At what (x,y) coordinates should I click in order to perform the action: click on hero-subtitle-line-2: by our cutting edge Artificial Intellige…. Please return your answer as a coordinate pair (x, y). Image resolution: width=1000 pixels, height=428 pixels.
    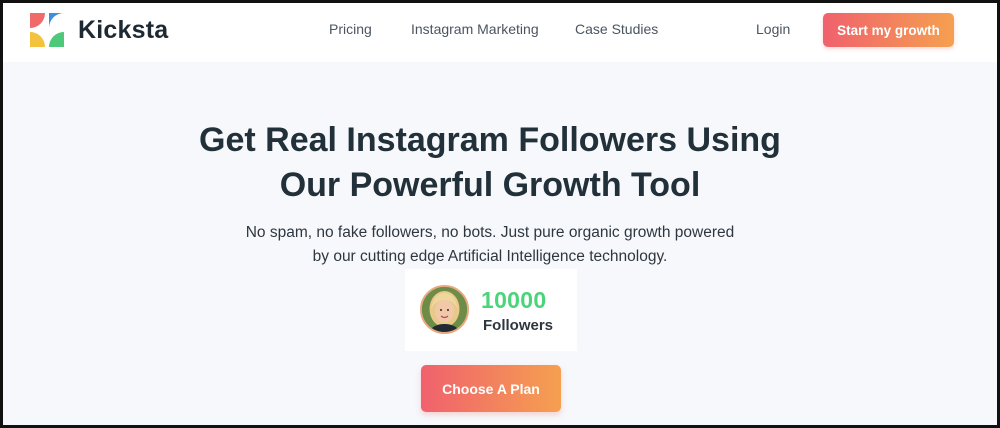
    Looking at the image, I should click on (490, 256).